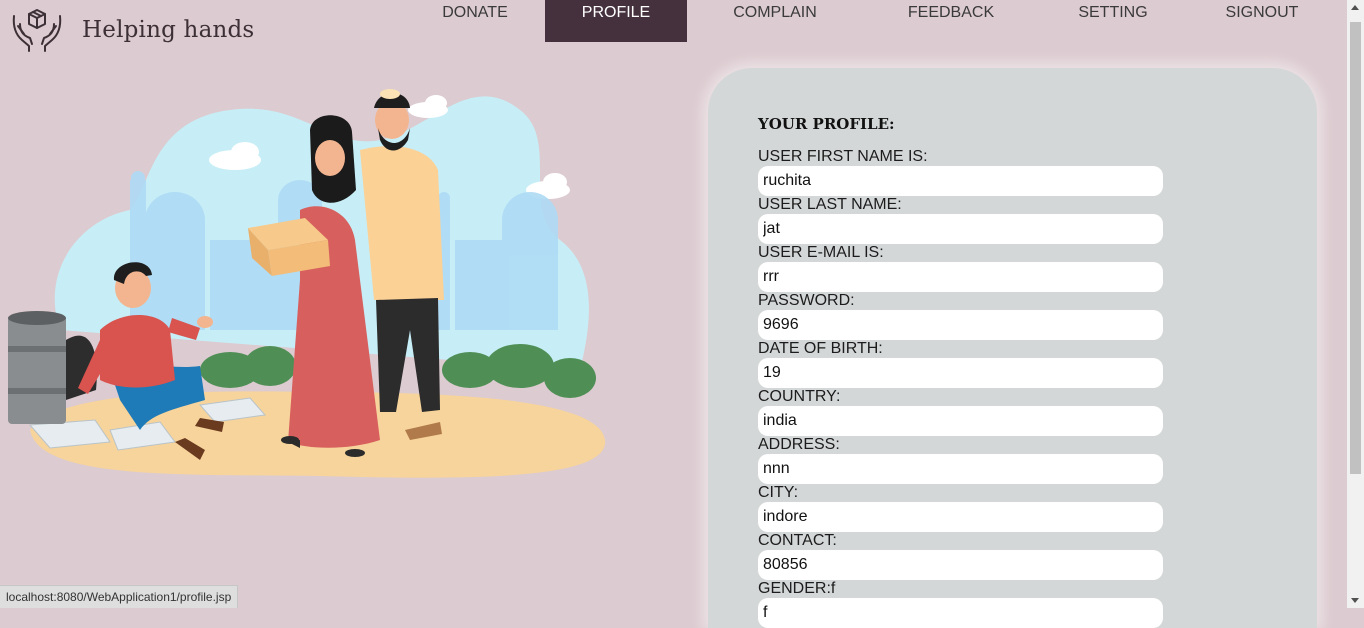 The width and height of the screenshot is (1364, 628). I want to click on first-name-input, so click(960, 181).